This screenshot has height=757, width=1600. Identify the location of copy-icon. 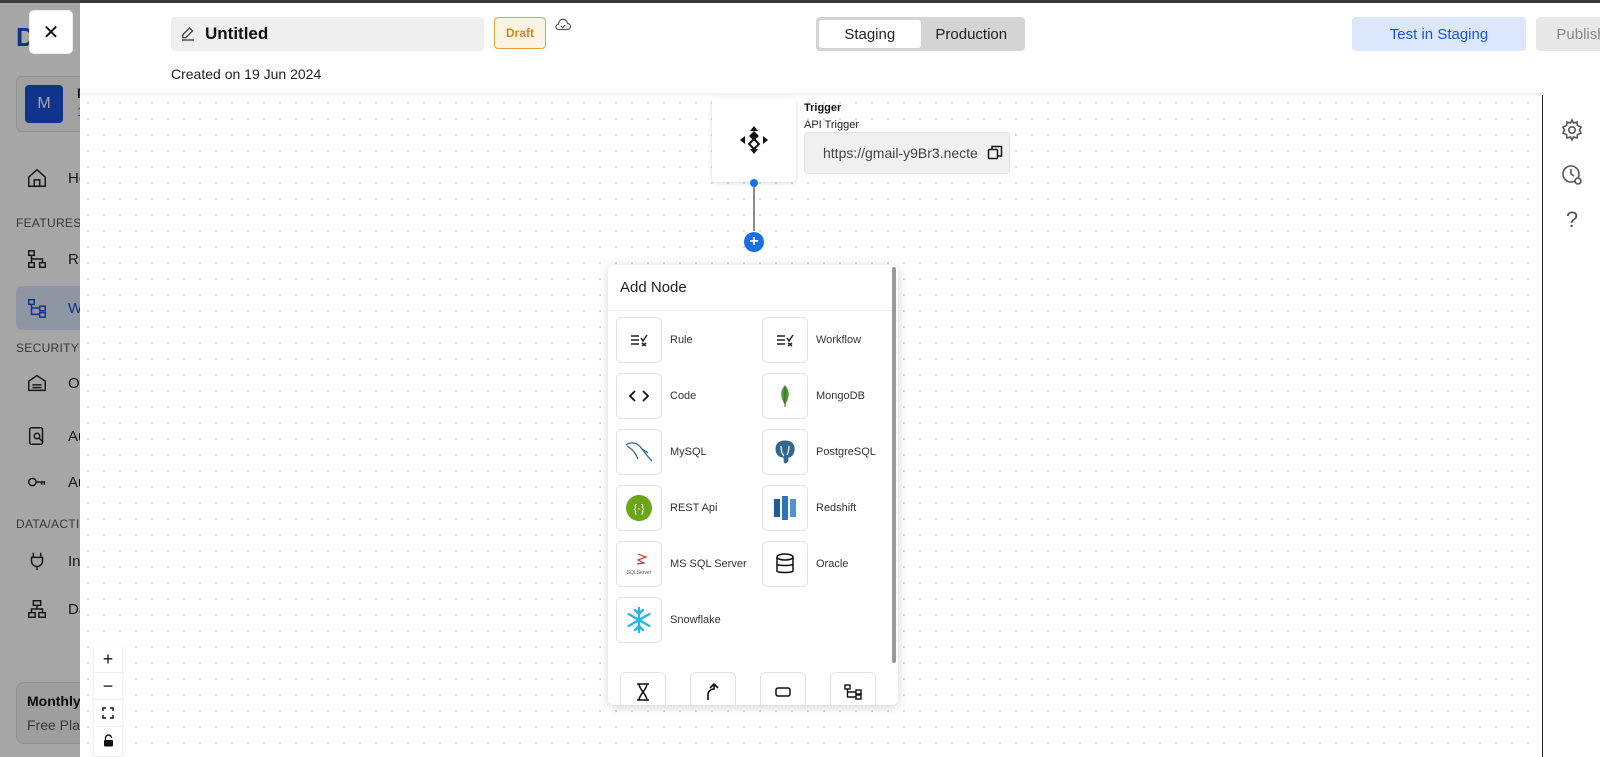
(995, 153).